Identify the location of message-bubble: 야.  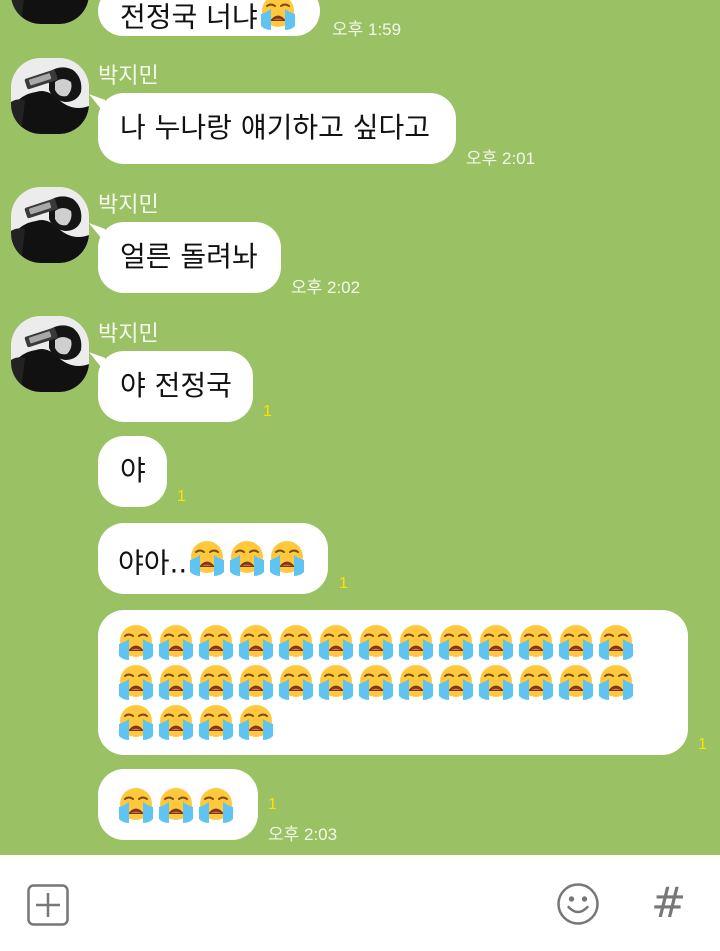
(132, 471).